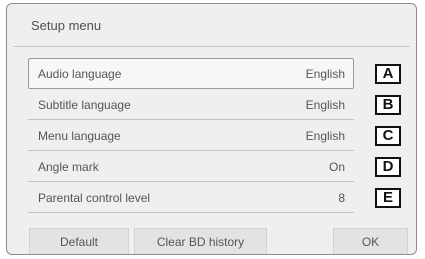  What do you see at coordinates (84, 105) in the screenshot?
I see `menu-item-label: Subtitle language` at bounding box center [84, 105].